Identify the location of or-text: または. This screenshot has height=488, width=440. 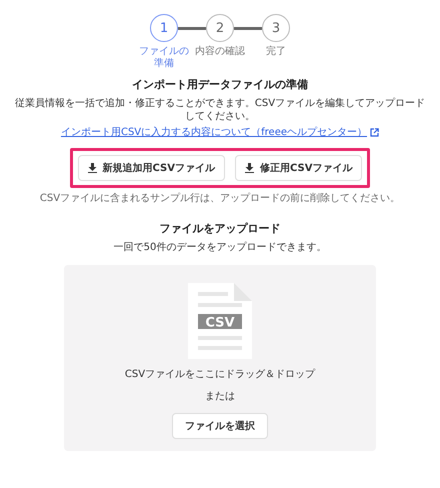
(220, 397).